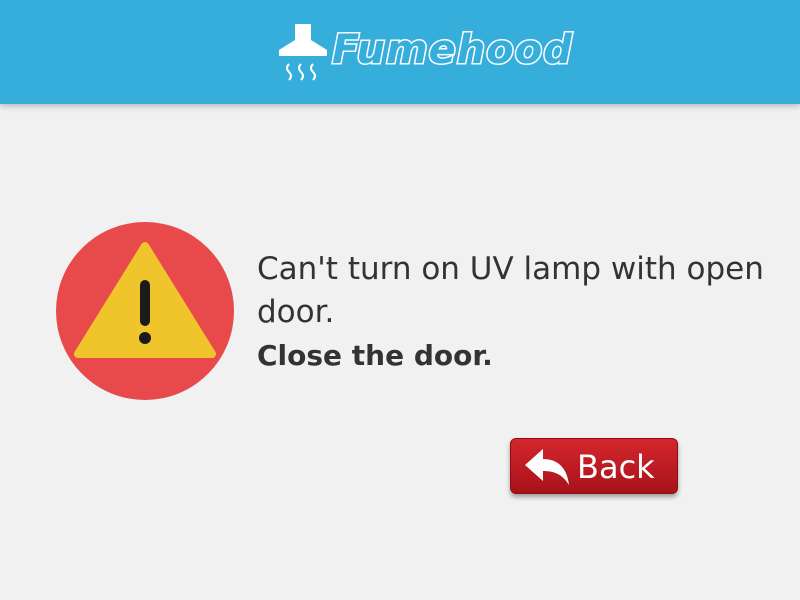  Describe the element at coordinates (303, 52) in the screenshot. I see `fume-hood-icon` at that location.